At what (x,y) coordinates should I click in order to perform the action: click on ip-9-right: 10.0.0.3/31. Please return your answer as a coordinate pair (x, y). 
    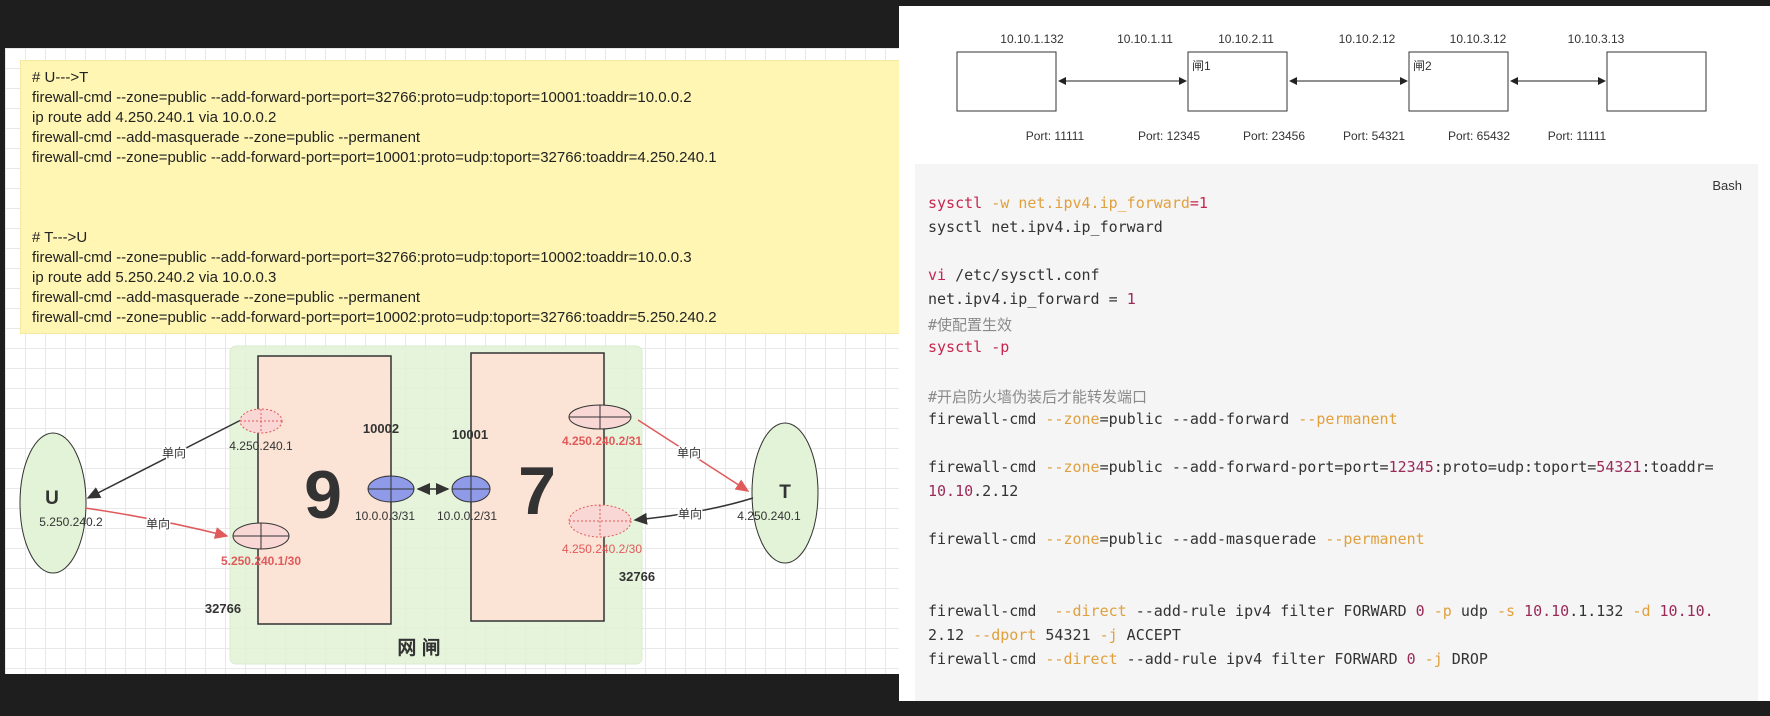
    Looking at the image, I should click on (385, 516).